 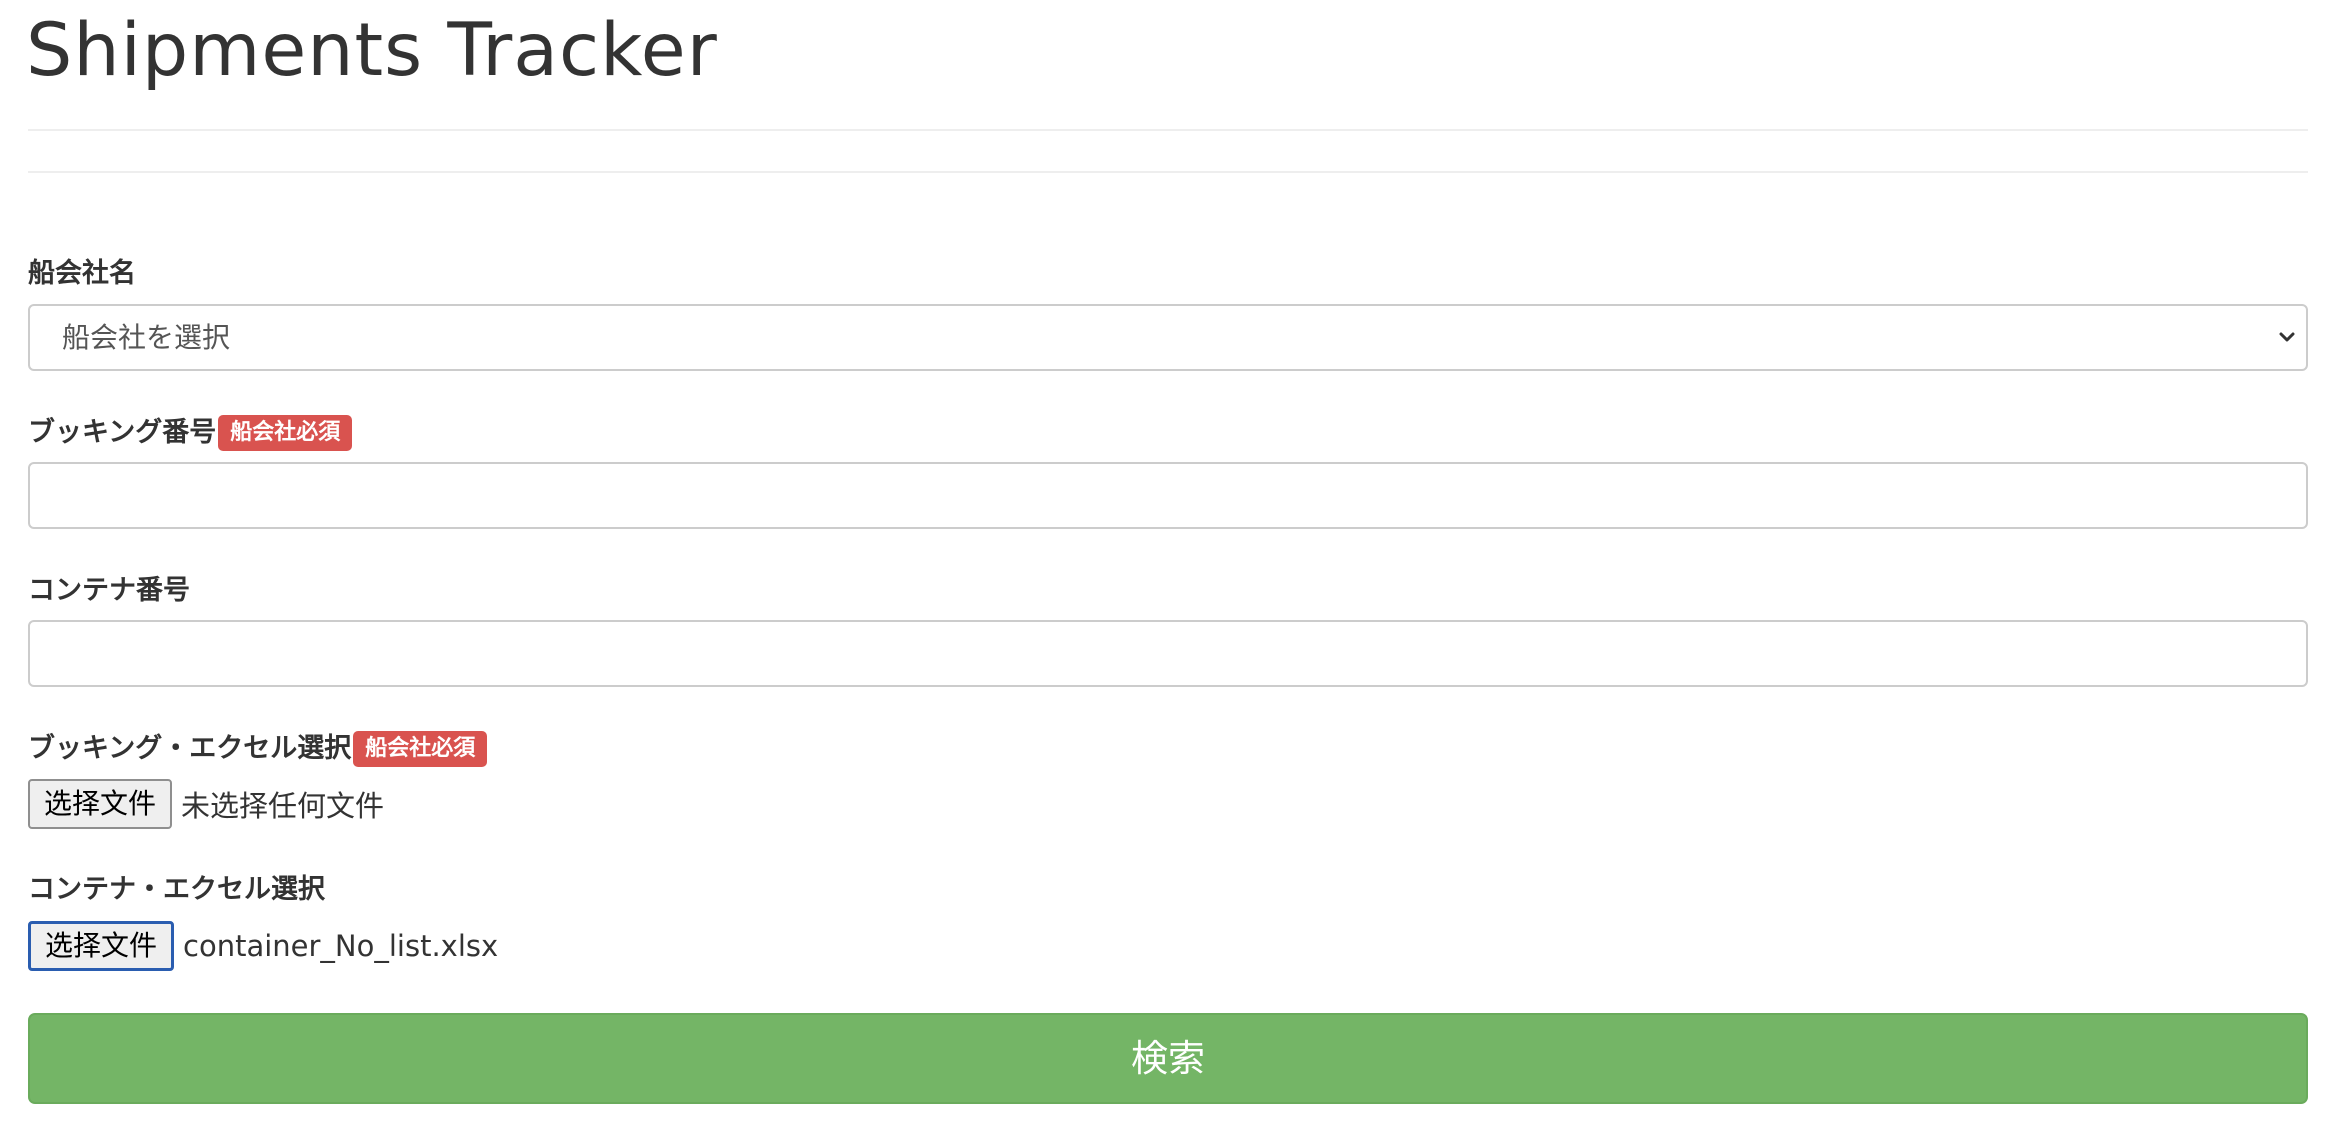 What do you see at coordinates (1168, 172) in the screenshot?
I see `section-divider` at bounding box center [1168, 172].